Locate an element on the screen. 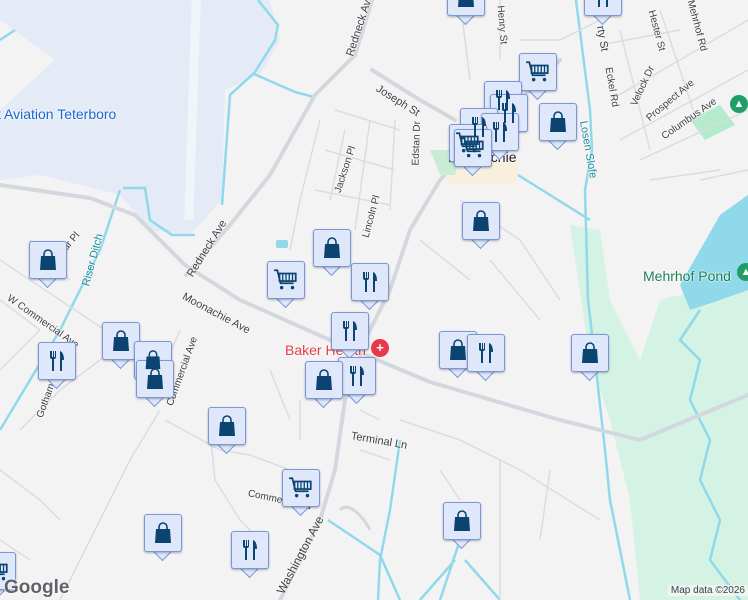 The width and height of the screenshot is (748, 600). airport-label: t Aviation Teterboro is located at coordinates (58, 114).